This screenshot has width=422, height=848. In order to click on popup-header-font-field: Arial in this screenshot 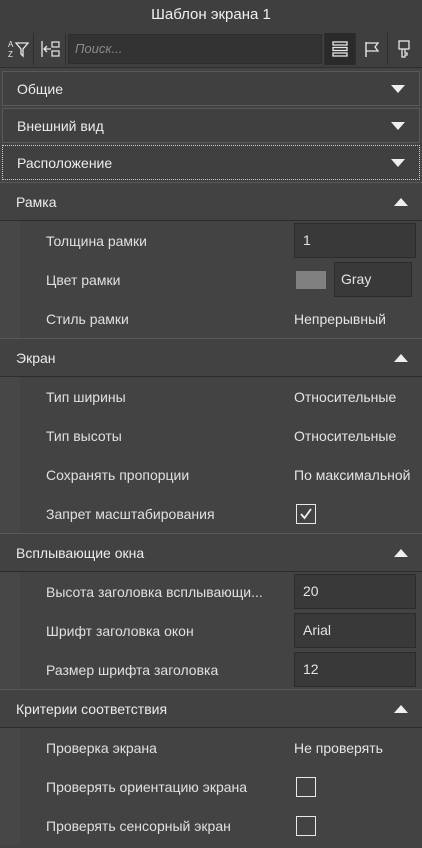, I will do `click(355, 630)`.